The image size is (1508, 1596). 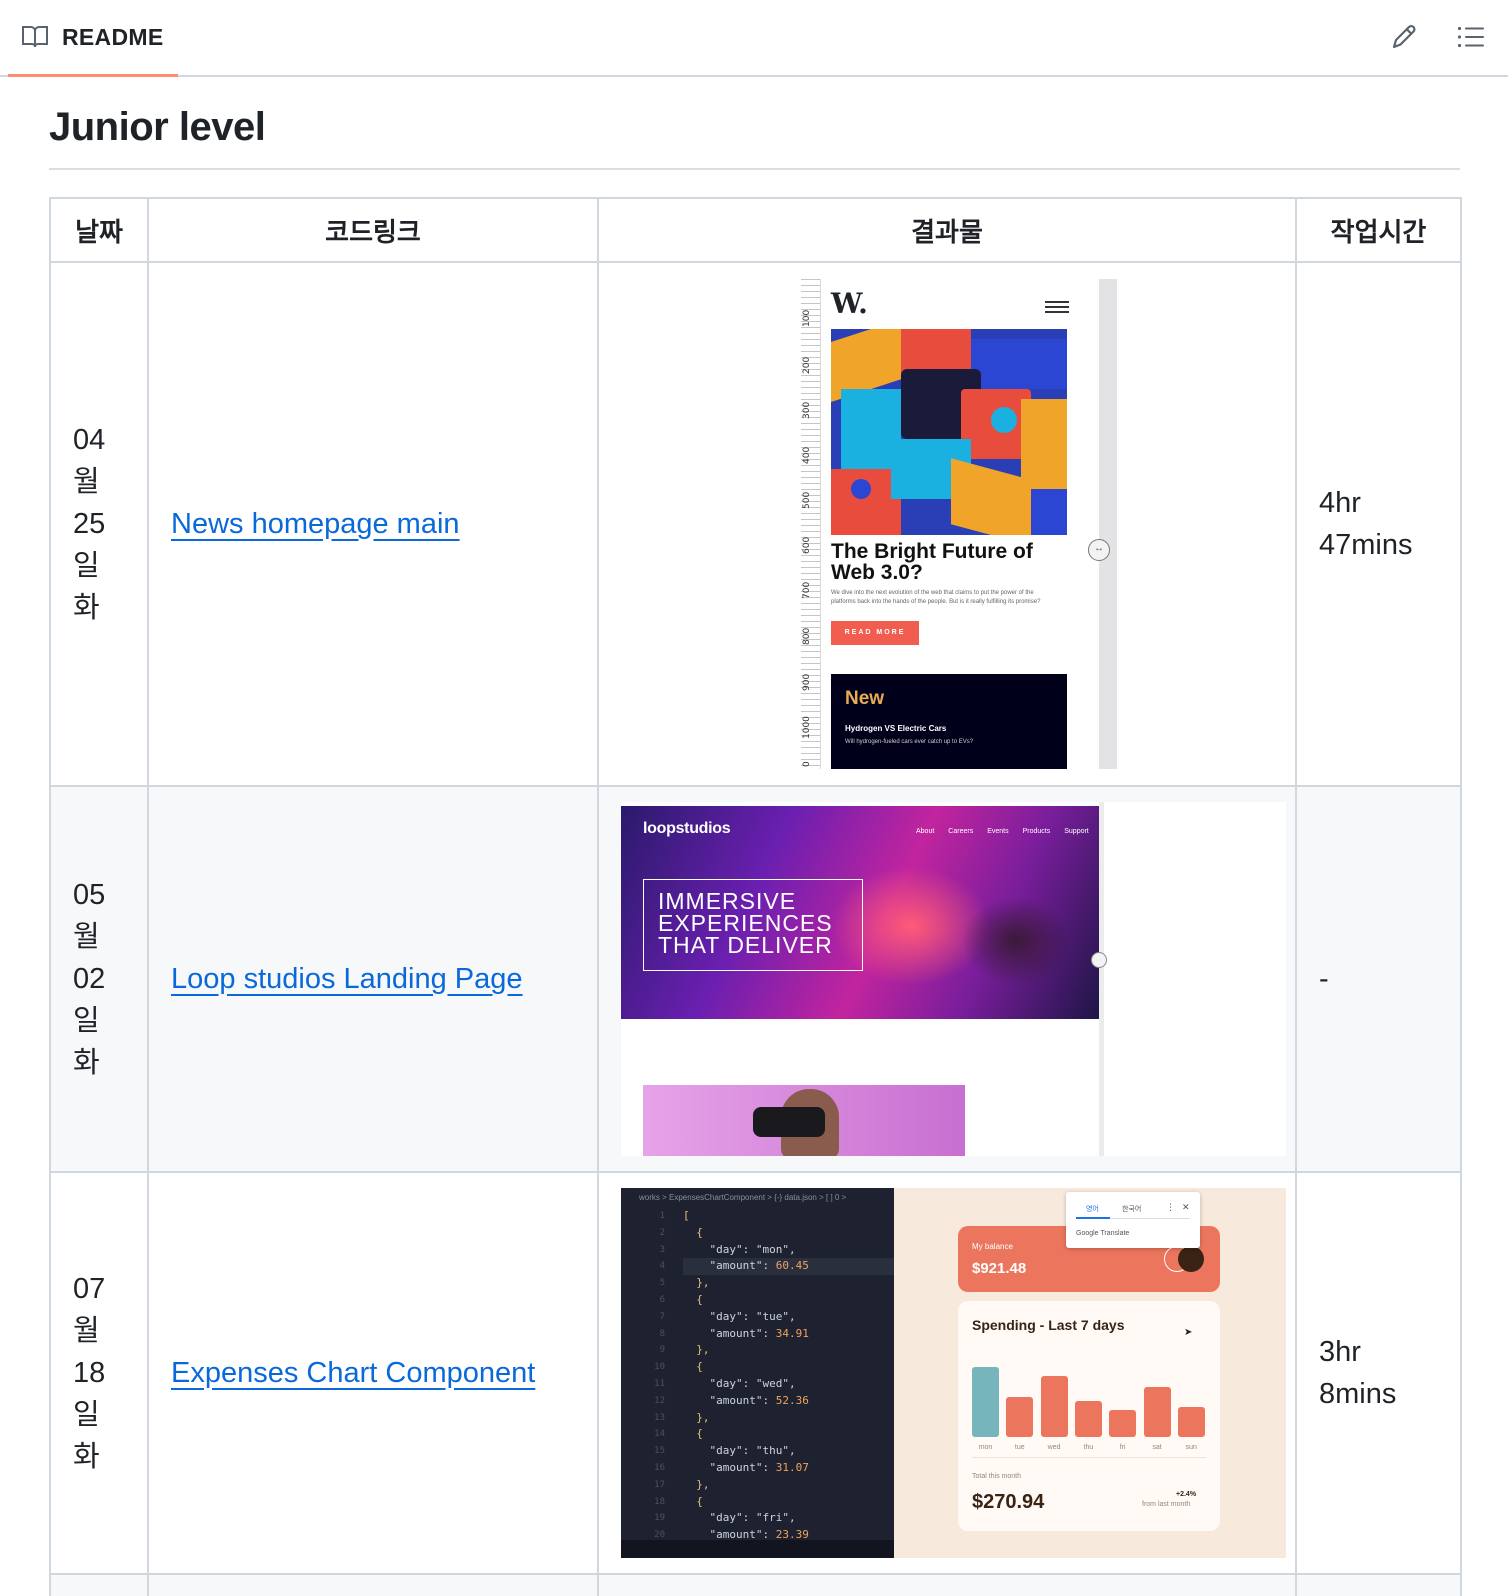 I want to click on link-cell: News homepage main, so click(x=373, y=524).